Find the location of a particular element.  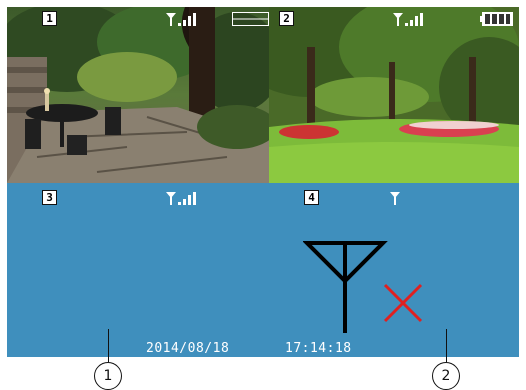

callout-marker: 1 is located at coordinates (108, 376).